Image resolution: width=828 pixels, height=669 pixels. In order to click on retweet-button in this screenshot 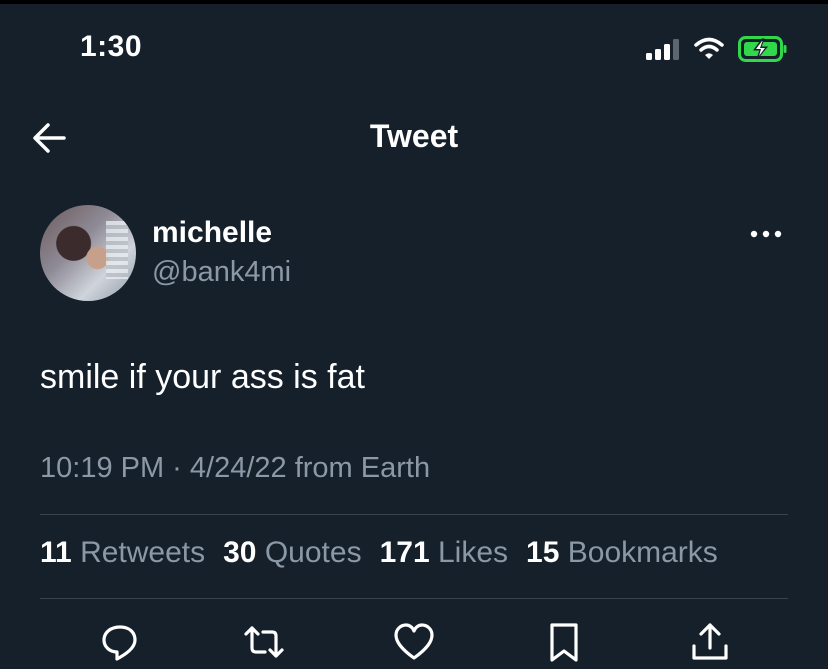, I will do `click(264, 642)`.